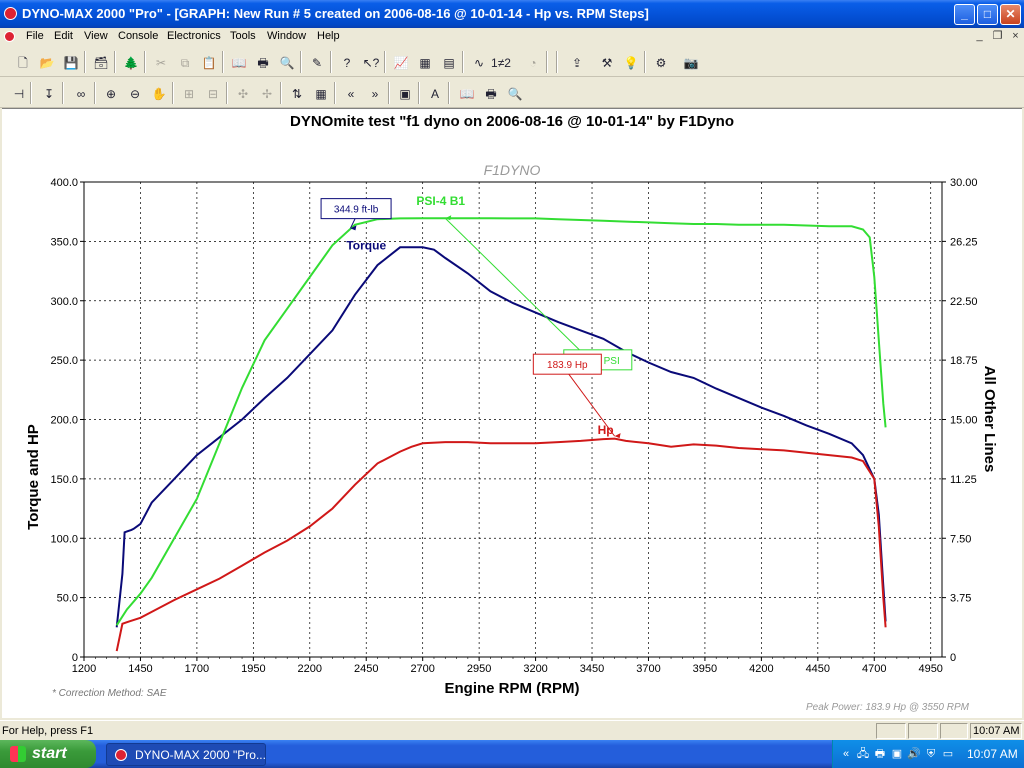 The height and width of the screenshot is (768, 1024). I want to click on book2-icon: 📖, so click(467, 93).